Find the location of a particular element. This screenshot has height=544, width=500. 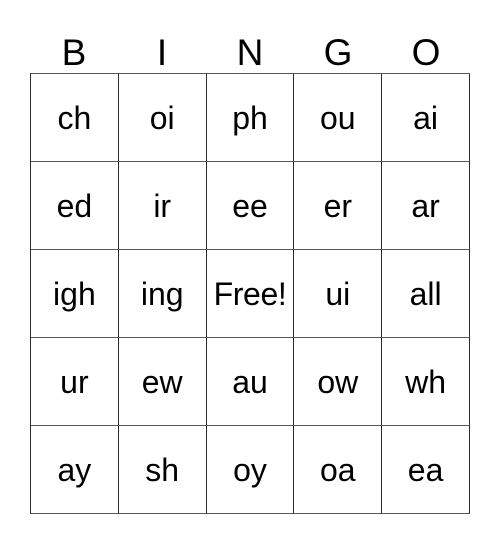

bingo-cell: ir is located at coordinates (162, 206).